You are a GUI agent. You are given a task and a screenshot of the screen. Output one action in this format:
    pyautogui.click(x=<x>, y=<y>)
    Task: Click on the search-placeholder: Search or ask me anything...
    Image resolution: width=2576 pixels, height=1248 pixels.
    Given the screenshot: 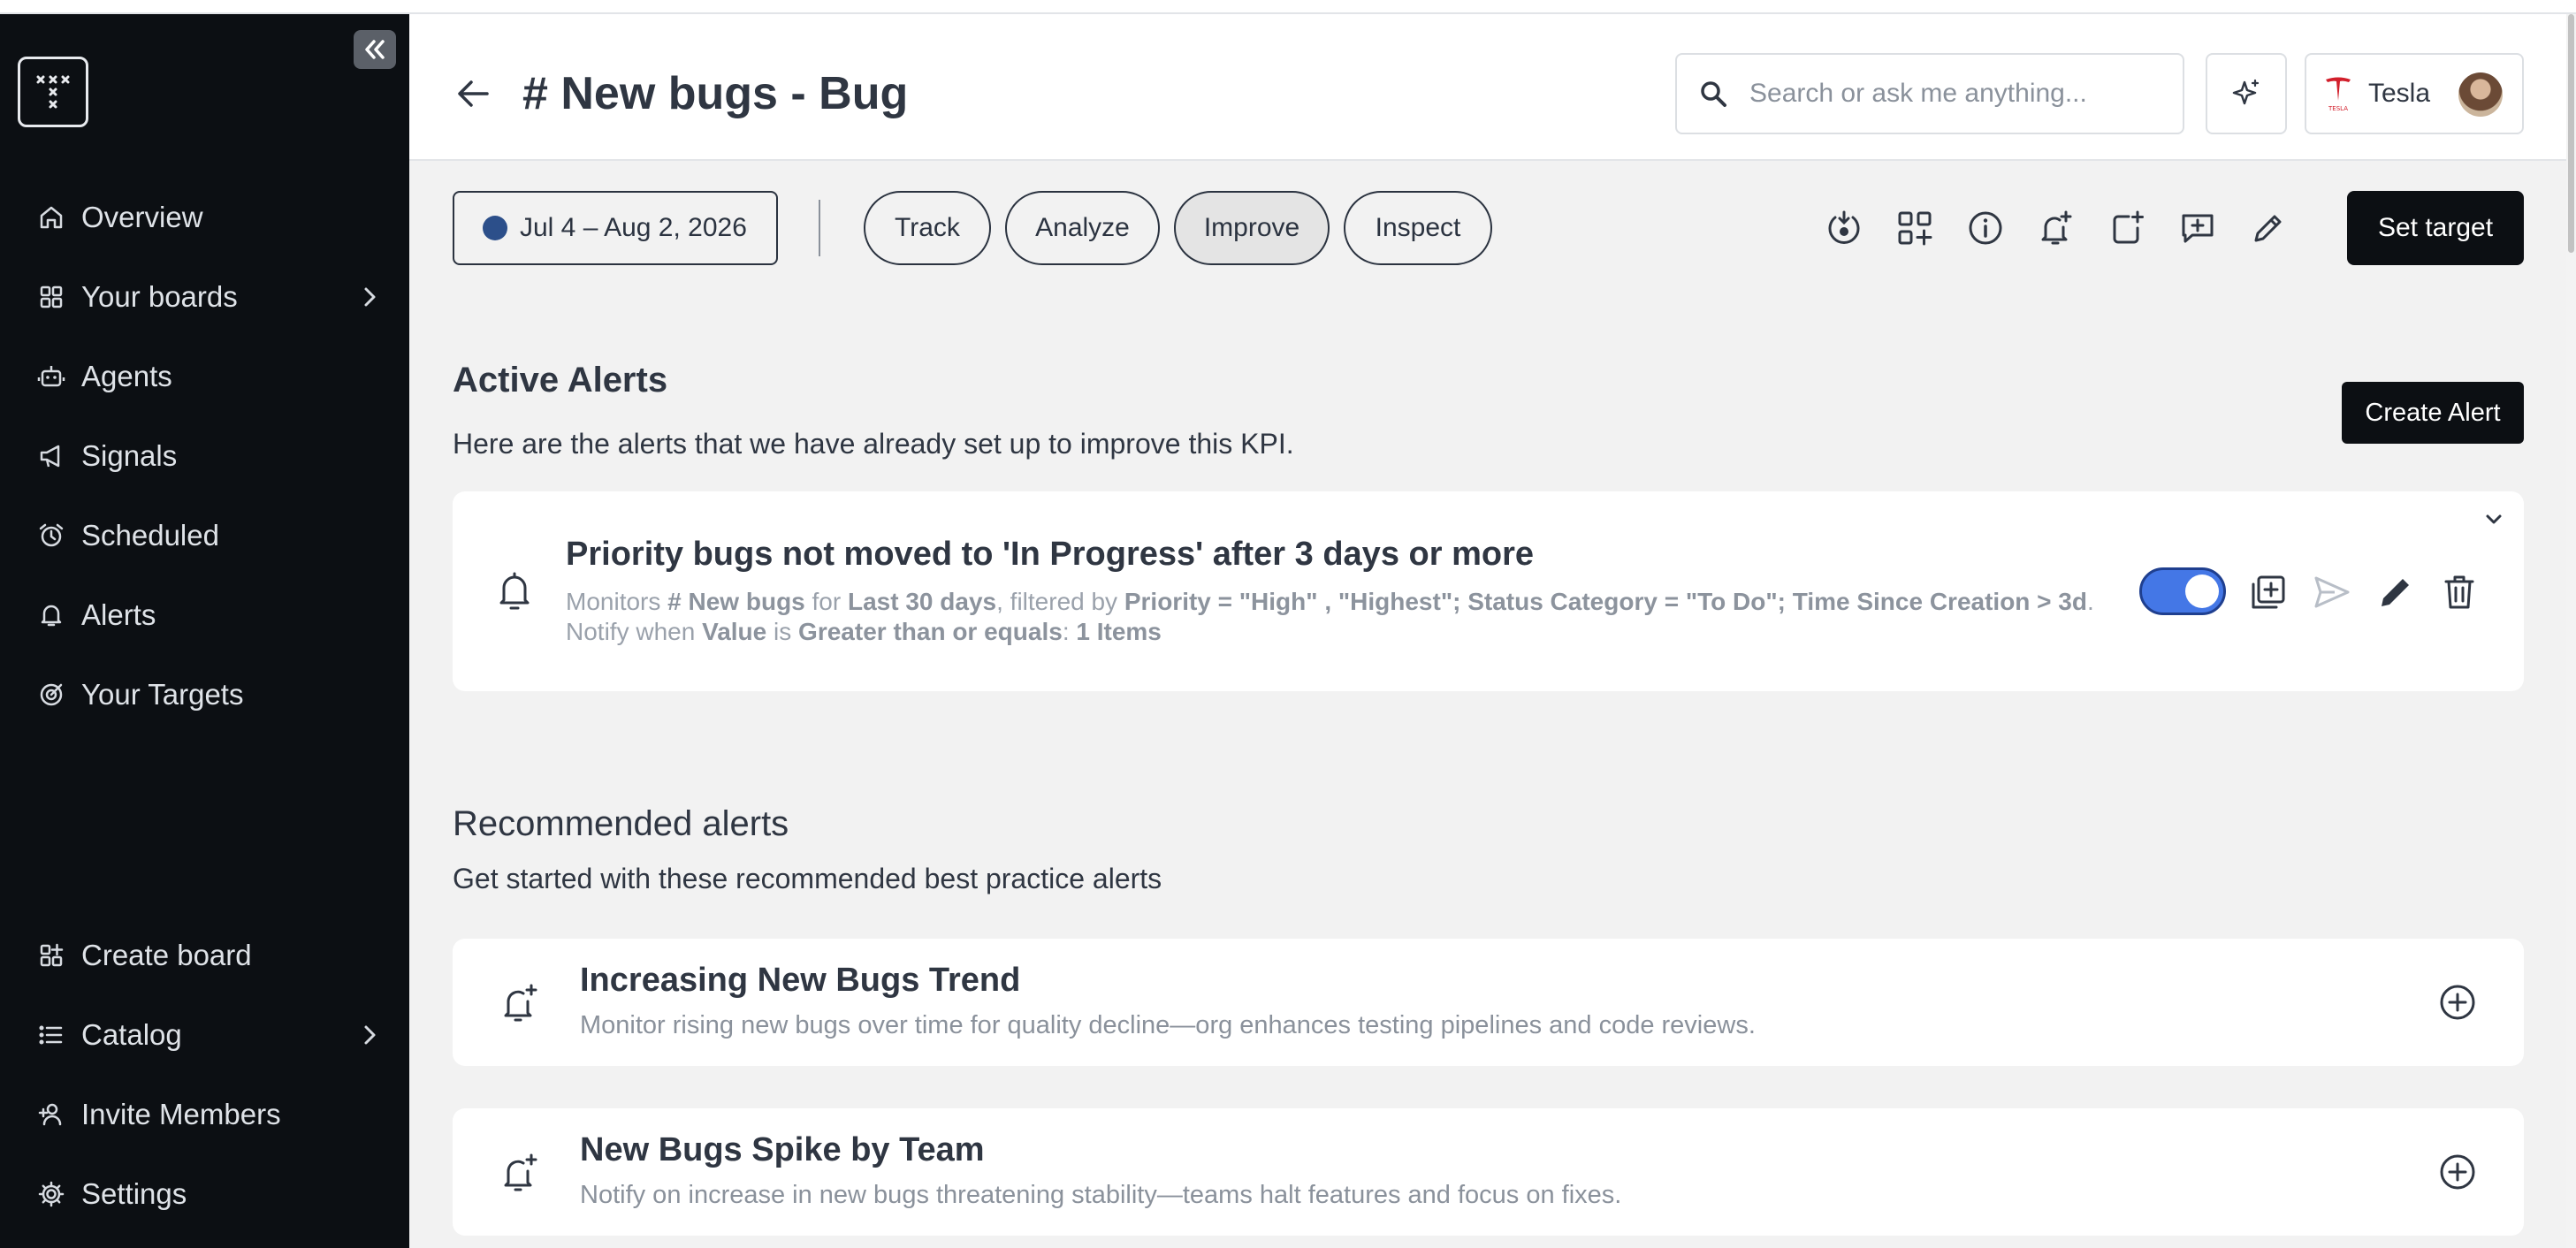 What is the action you would take?
    pyautogui.click(x=1918, y=93)
    